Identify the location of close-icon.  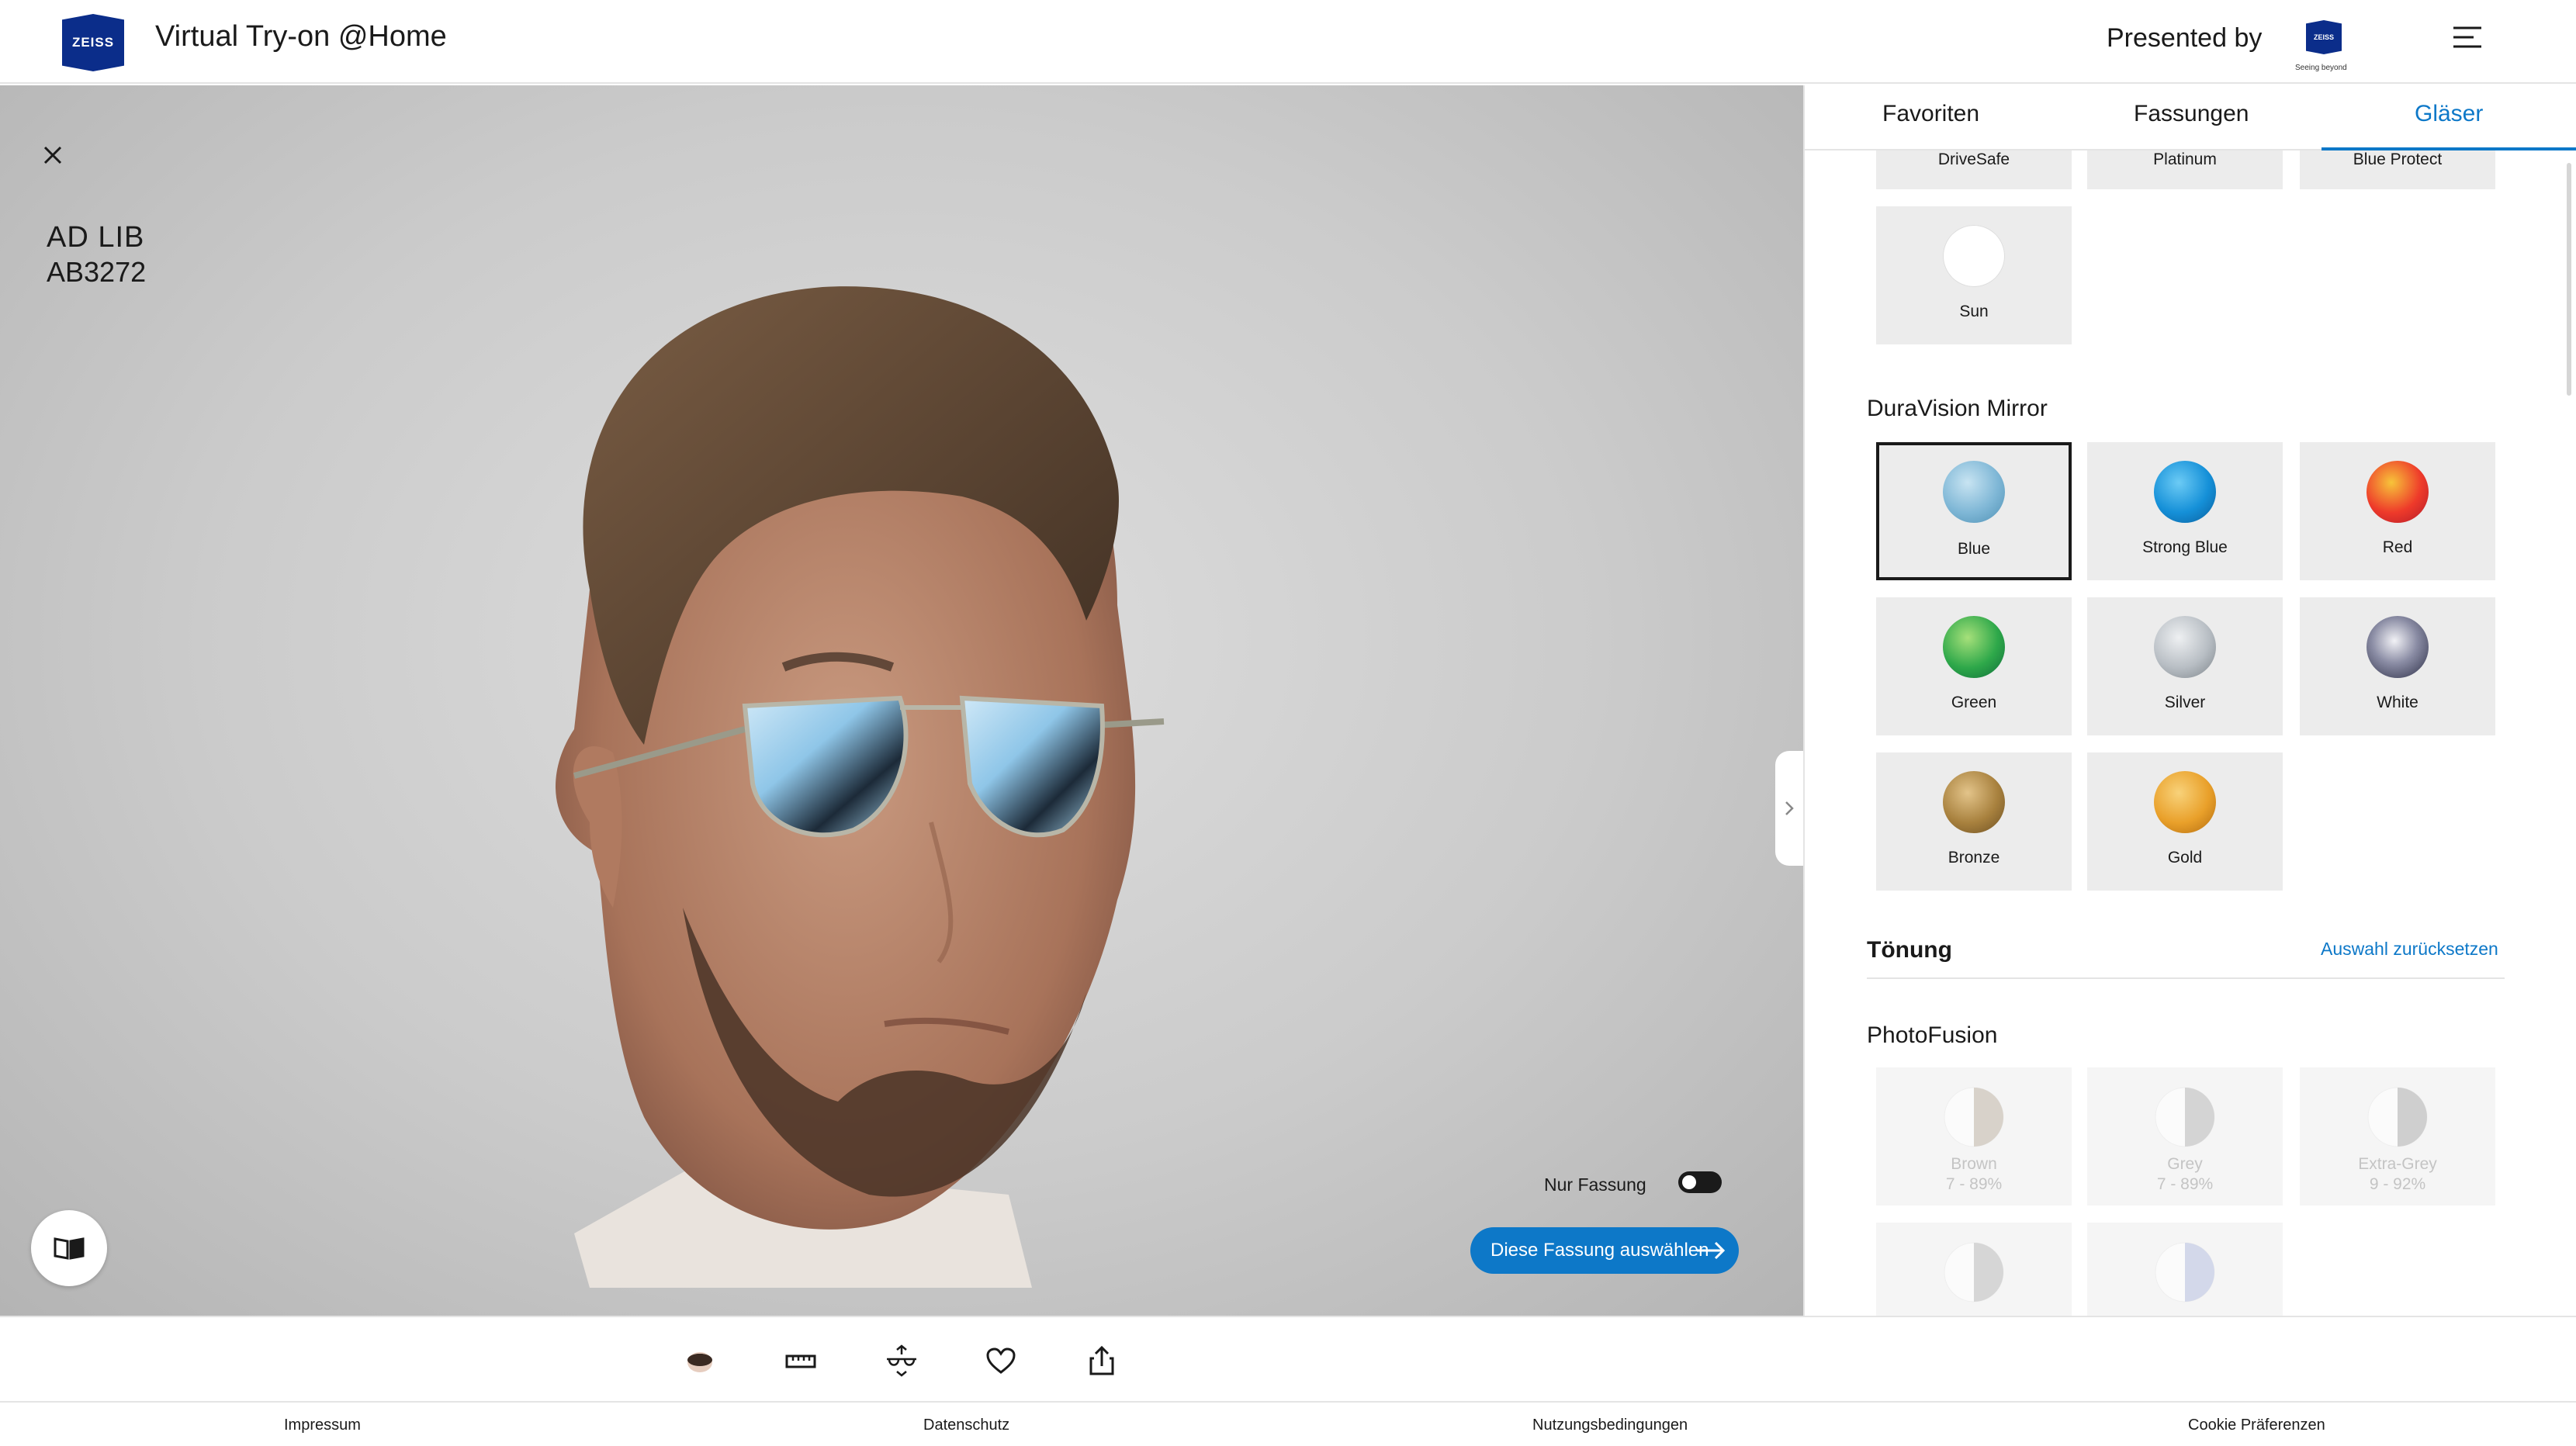
(52, 155).